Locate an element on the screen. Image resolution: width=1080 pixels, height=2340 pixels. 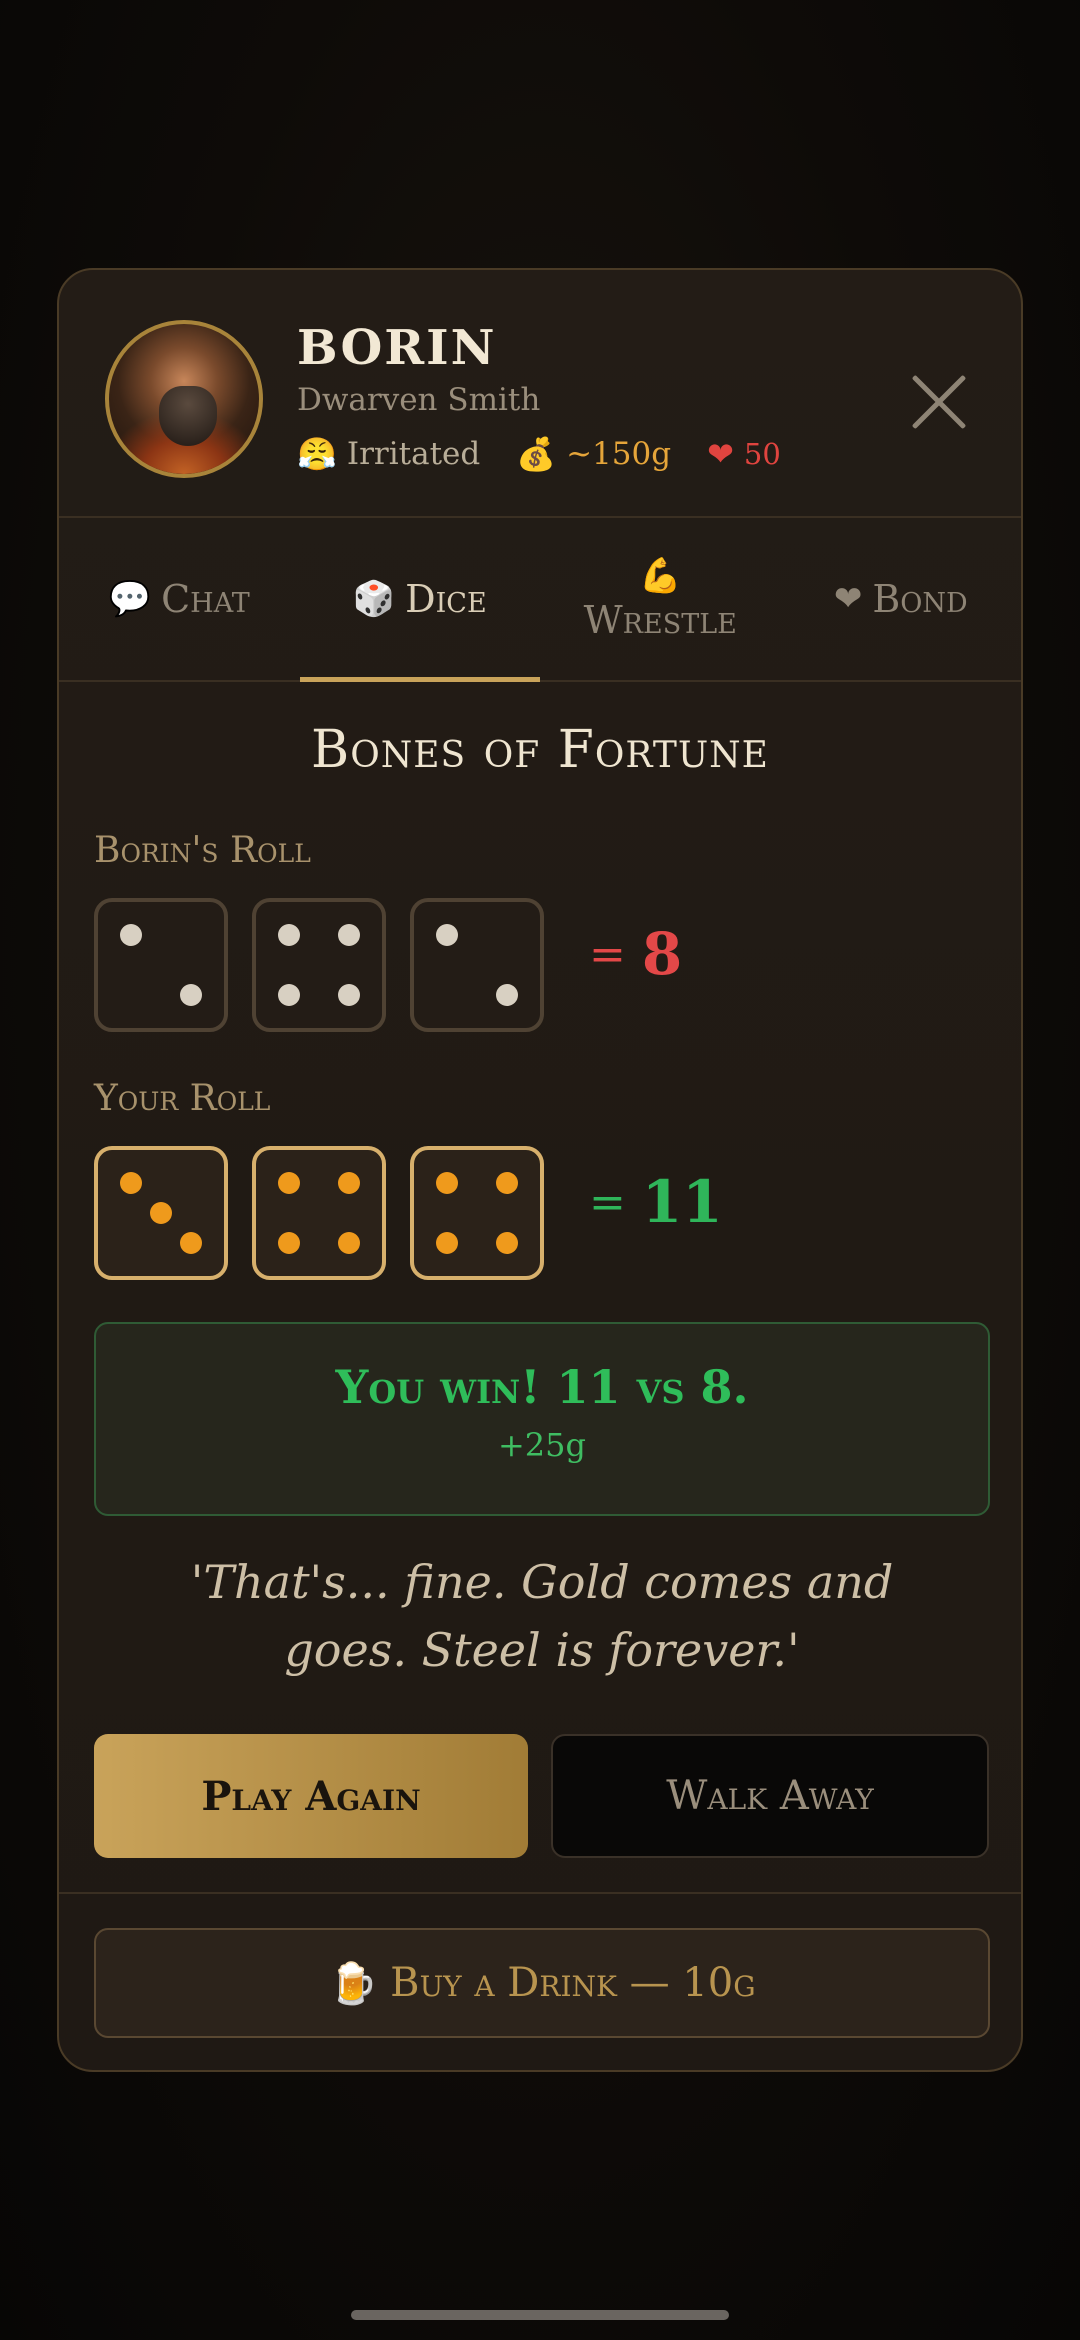
npc-total-value: 8 is located at coordinates (662, 954).